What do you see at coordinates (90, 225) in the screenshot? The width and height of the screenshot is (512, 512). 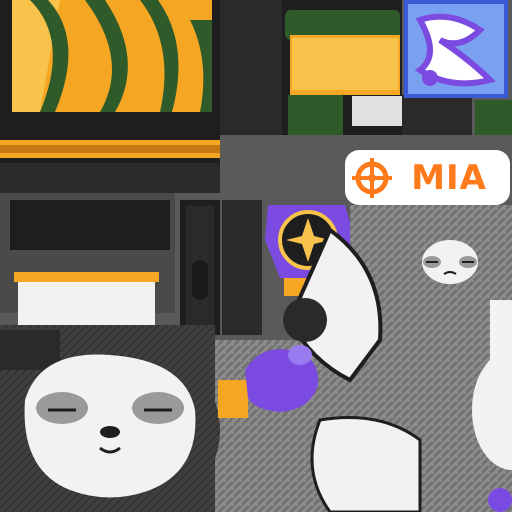 I see `dark-panel` at bounding box center [90, 225].